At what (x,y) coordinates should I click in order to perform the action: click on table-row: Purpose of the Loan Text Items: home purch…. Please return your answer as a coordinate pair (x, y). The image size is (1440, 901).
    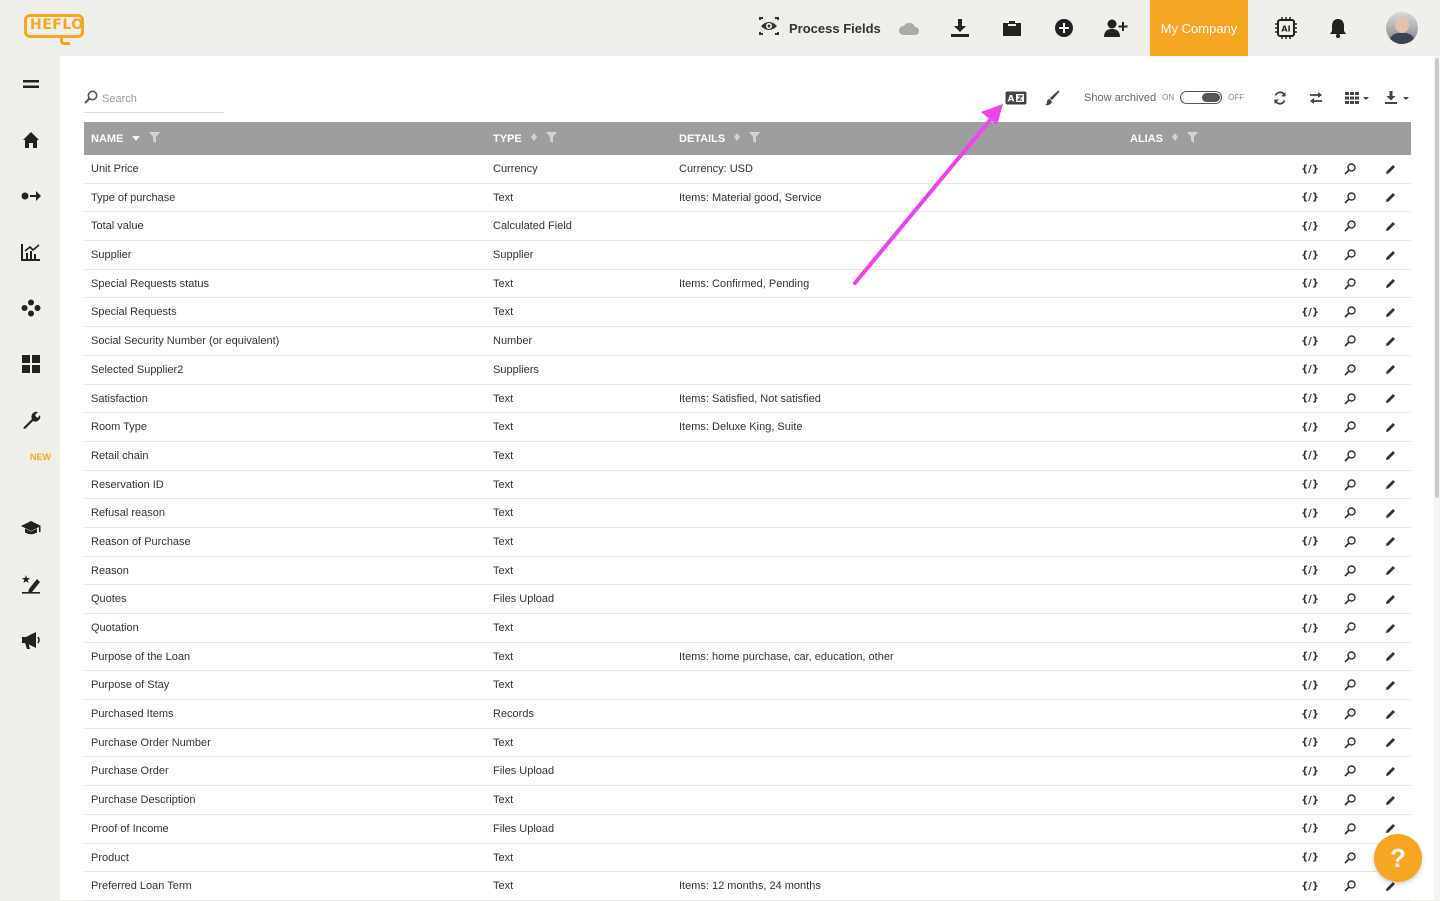
    Looking at the image, I should click on (747, 657).